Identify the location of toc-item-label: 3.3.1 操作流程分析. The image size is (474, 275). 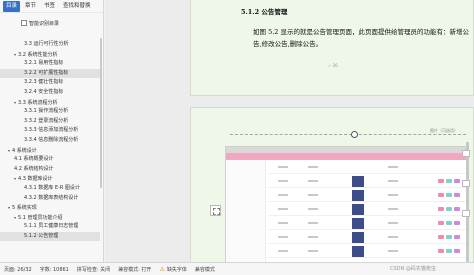
(46, 111).